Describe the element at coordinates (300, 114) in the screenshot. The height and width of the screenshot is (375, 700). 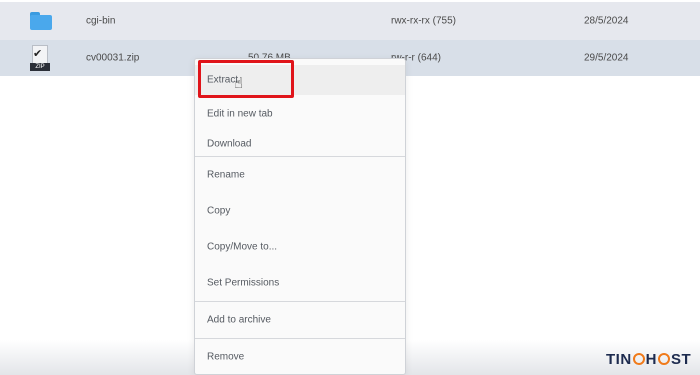
I see `menu-item-edit-in-new-tab: Edit in new tab` at that location.